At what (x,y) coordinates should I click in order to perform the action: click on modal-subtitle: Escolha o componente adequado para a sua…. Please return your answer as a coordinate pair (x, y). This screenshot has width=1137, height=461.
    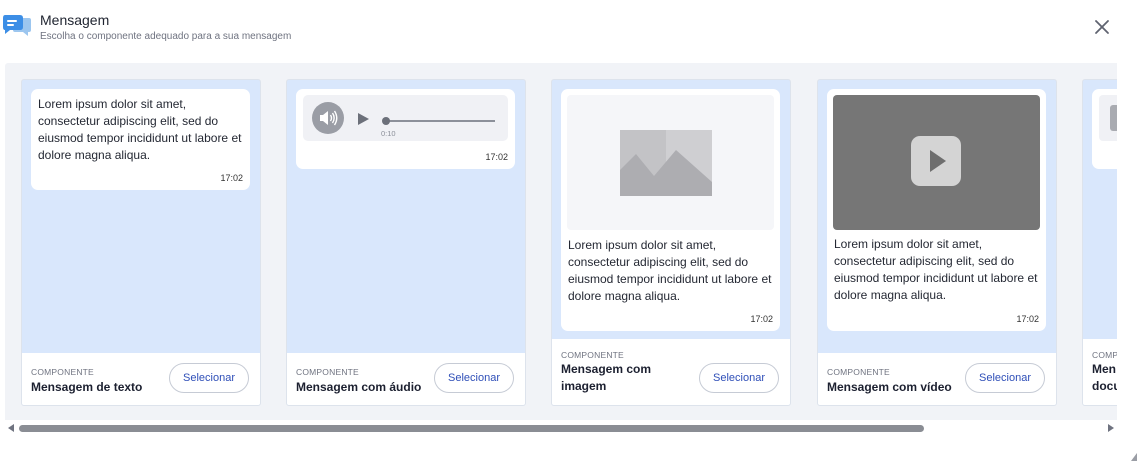
    Looking at the image, I should click on (166, 36).